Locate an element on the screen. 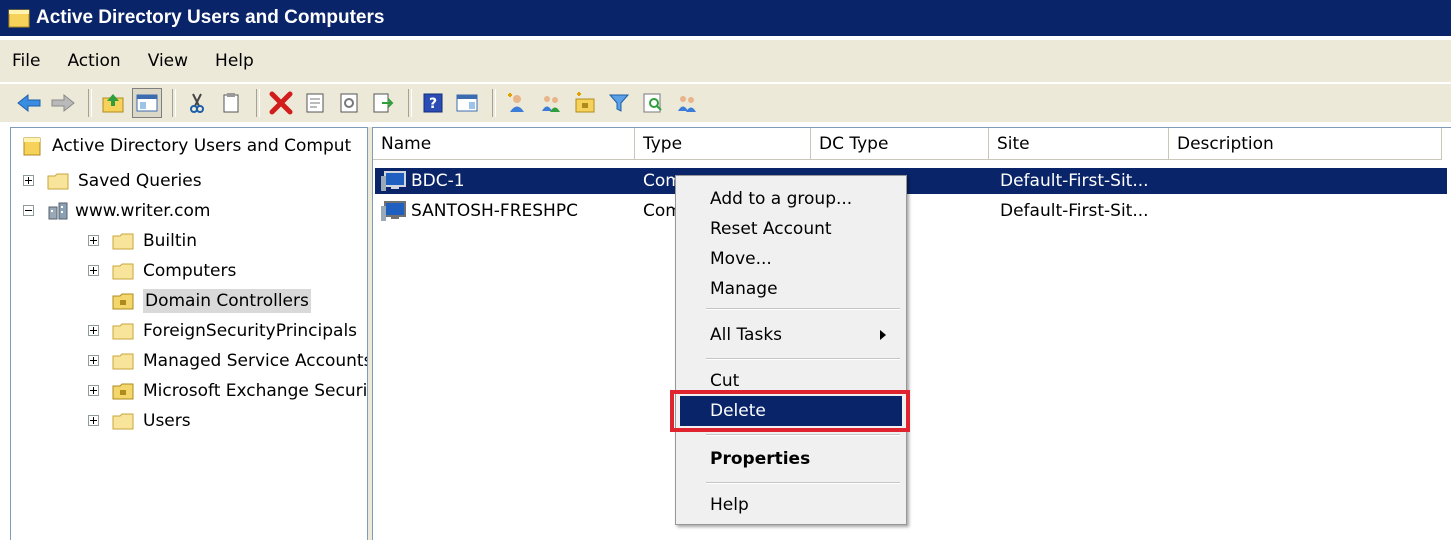 The width and height of the screenshot is (1451, 540). domain-icon is located at coordinates (58, 211).